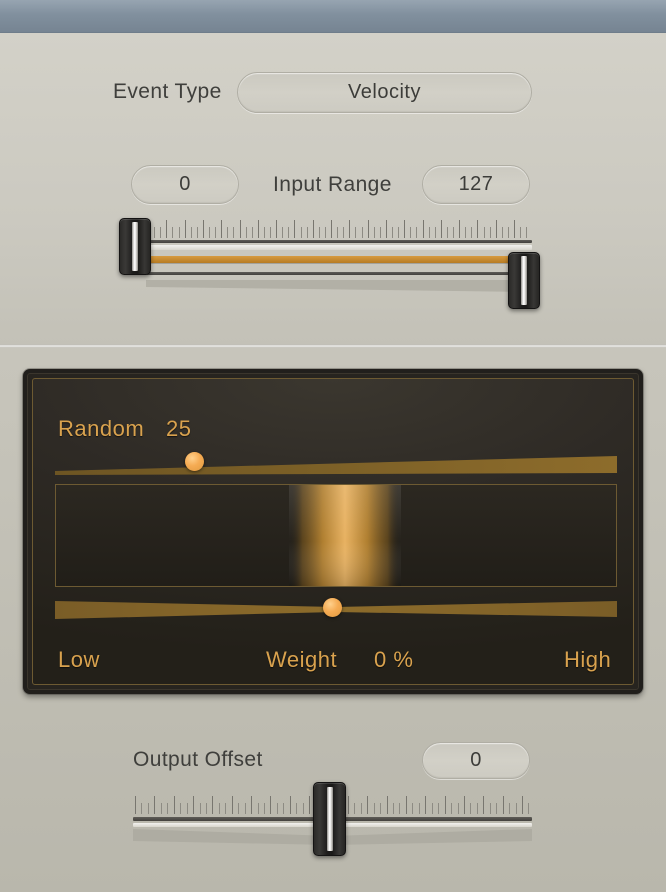  I want to click on input-range-label: Input Range, so click(332, 184).